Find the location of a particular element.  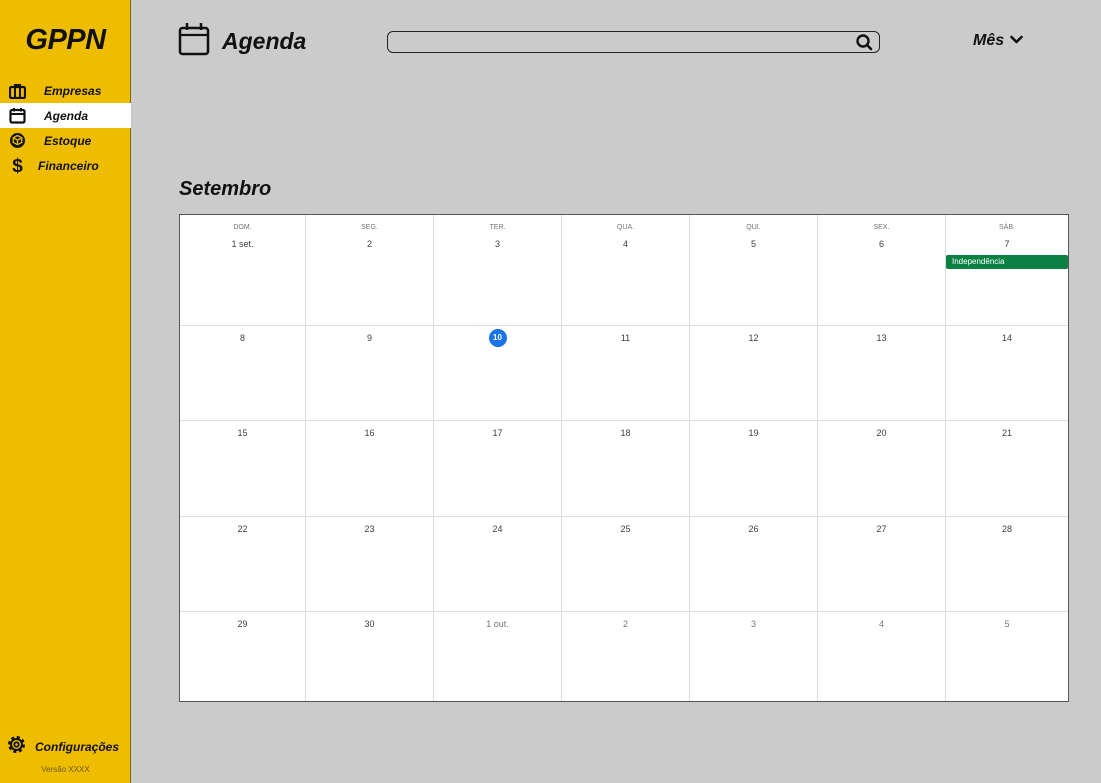

calendar-day: 24 is located at coordinates (498, 564).